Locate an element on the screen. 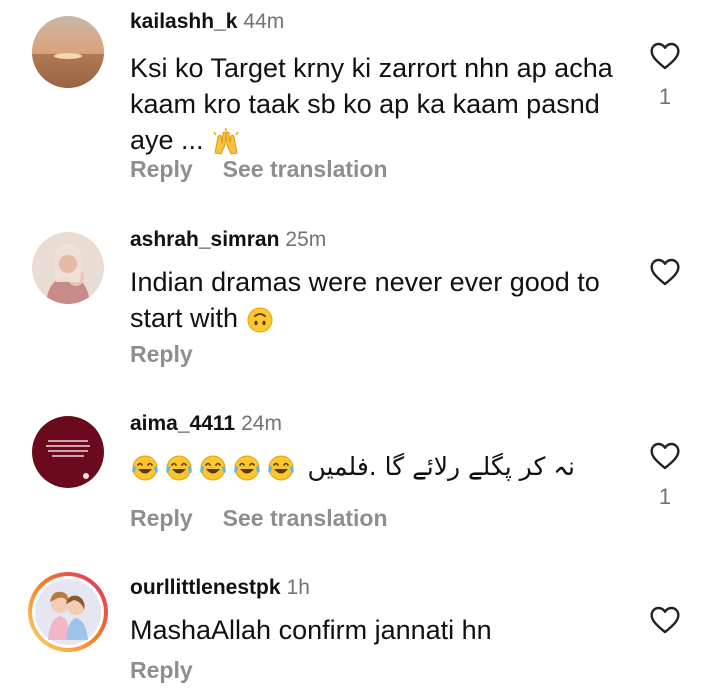 Image resolution: width=720 pixels, height=689 pixels. username: aima_4411 is located at coordinates (182, 423).